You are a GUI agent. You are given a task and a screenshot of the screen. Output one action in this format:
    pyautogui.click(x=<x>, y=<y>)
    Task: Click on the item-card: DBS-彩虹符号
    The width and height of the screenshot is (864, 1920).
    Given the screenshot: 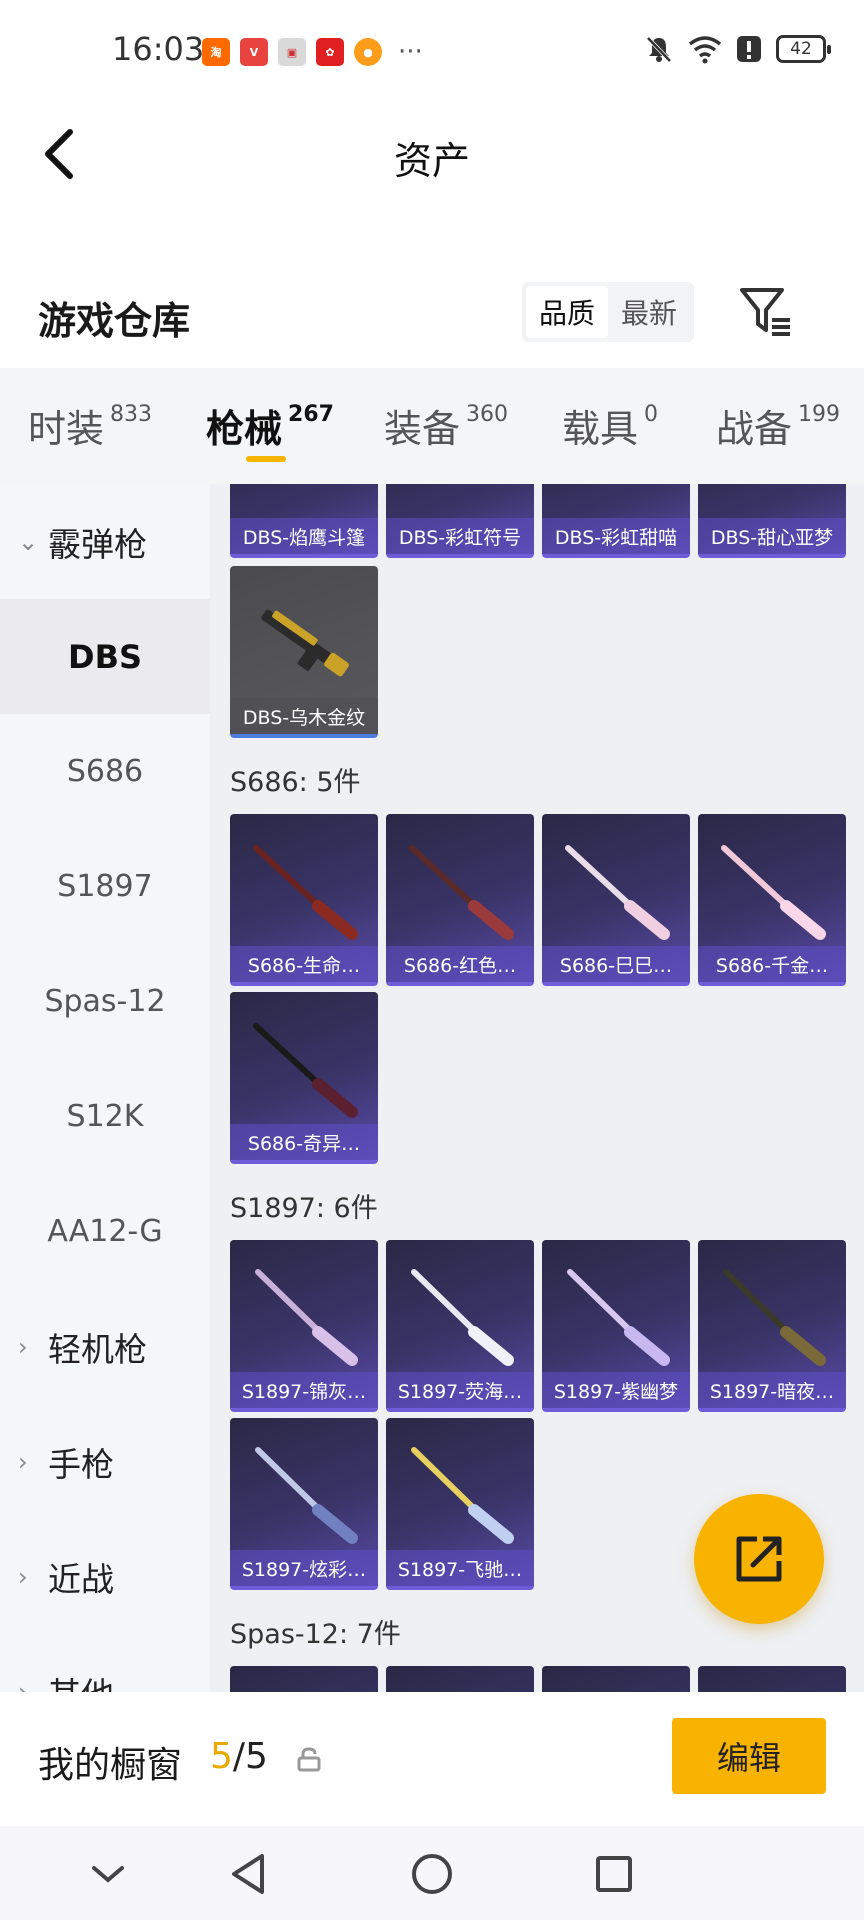 What is the action you would take?
    pyautogui.click(x=460, y=521)
    